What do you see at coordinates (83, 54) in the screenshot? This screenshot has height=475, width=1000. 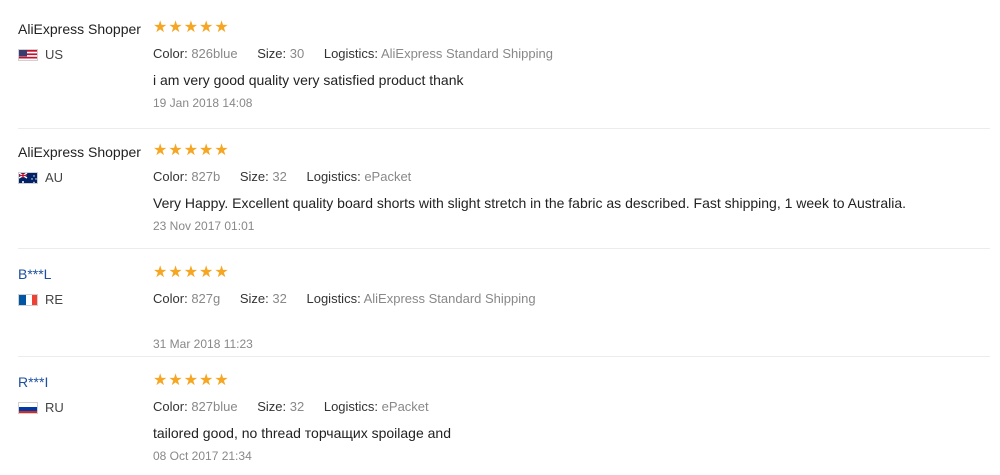 I see `reviewer-country: US` at bounding box center [83, 54].